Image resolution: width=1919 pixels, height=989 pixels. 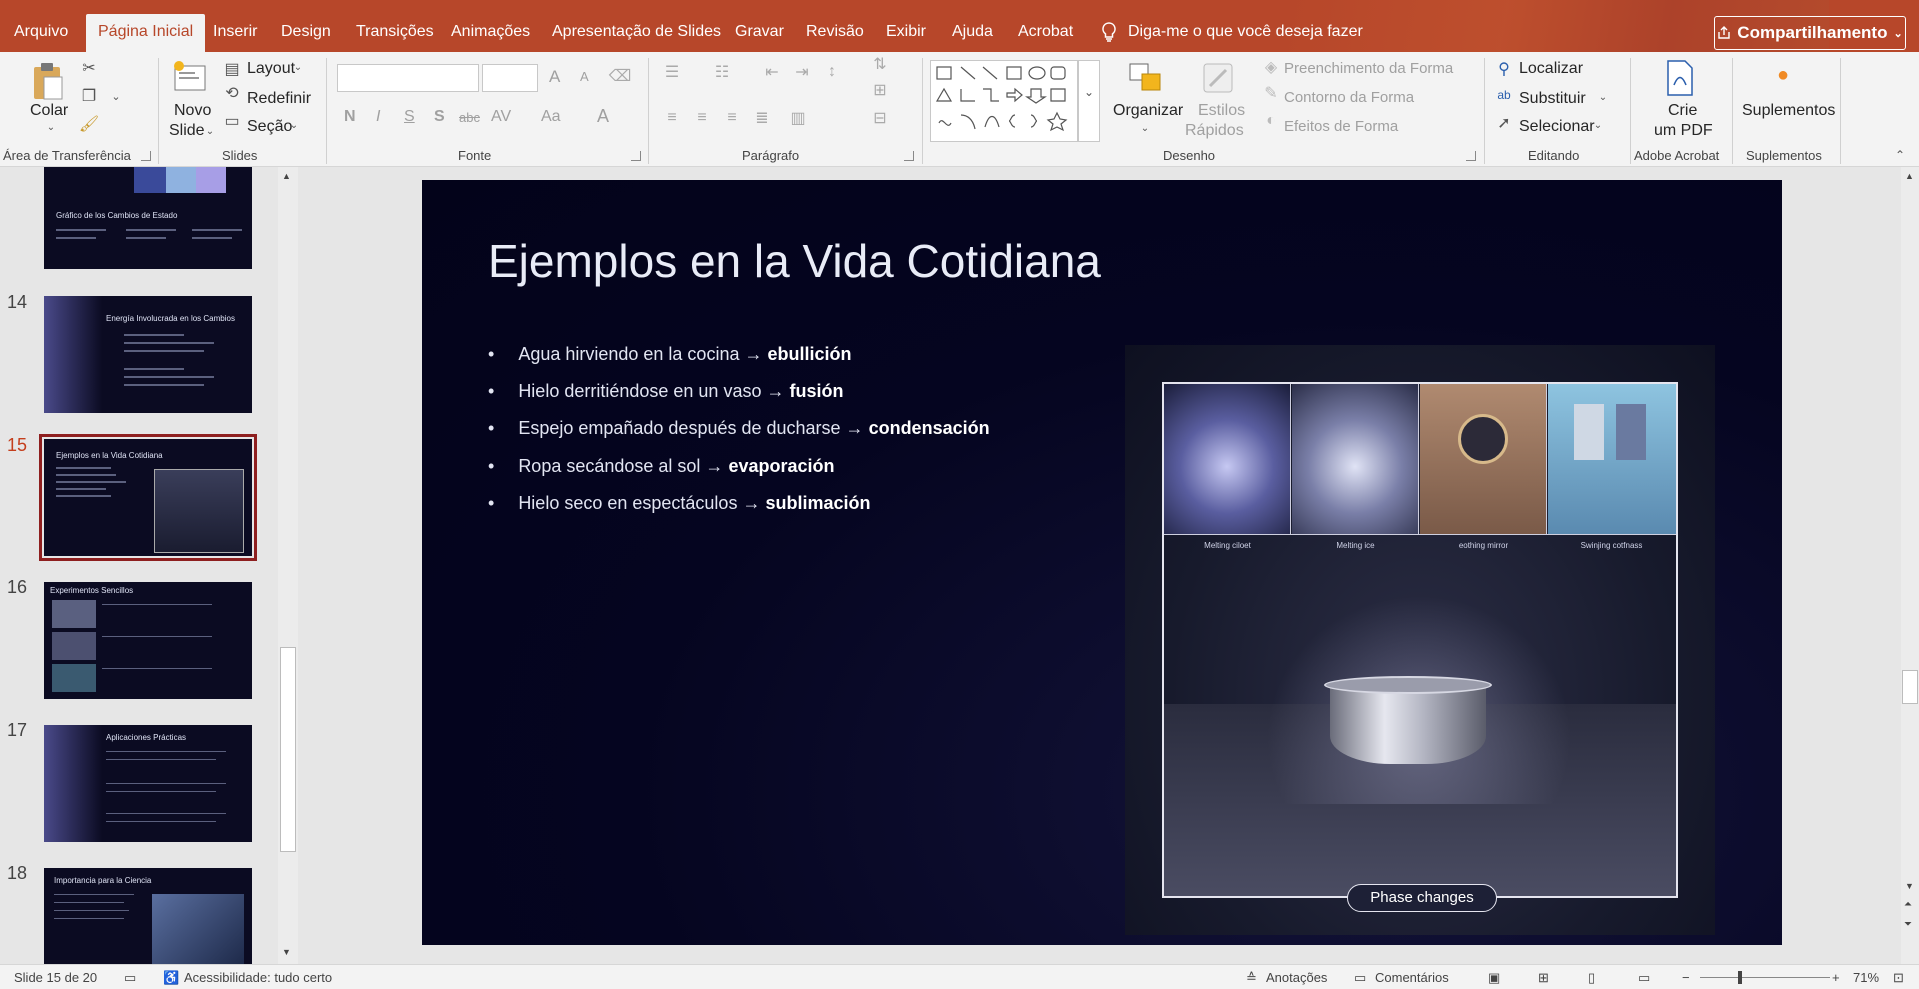 What do you see at coordinates (279, 99) in the screenshot?
I see `reset-button: Redefinir` at bounding box center [279, 99].